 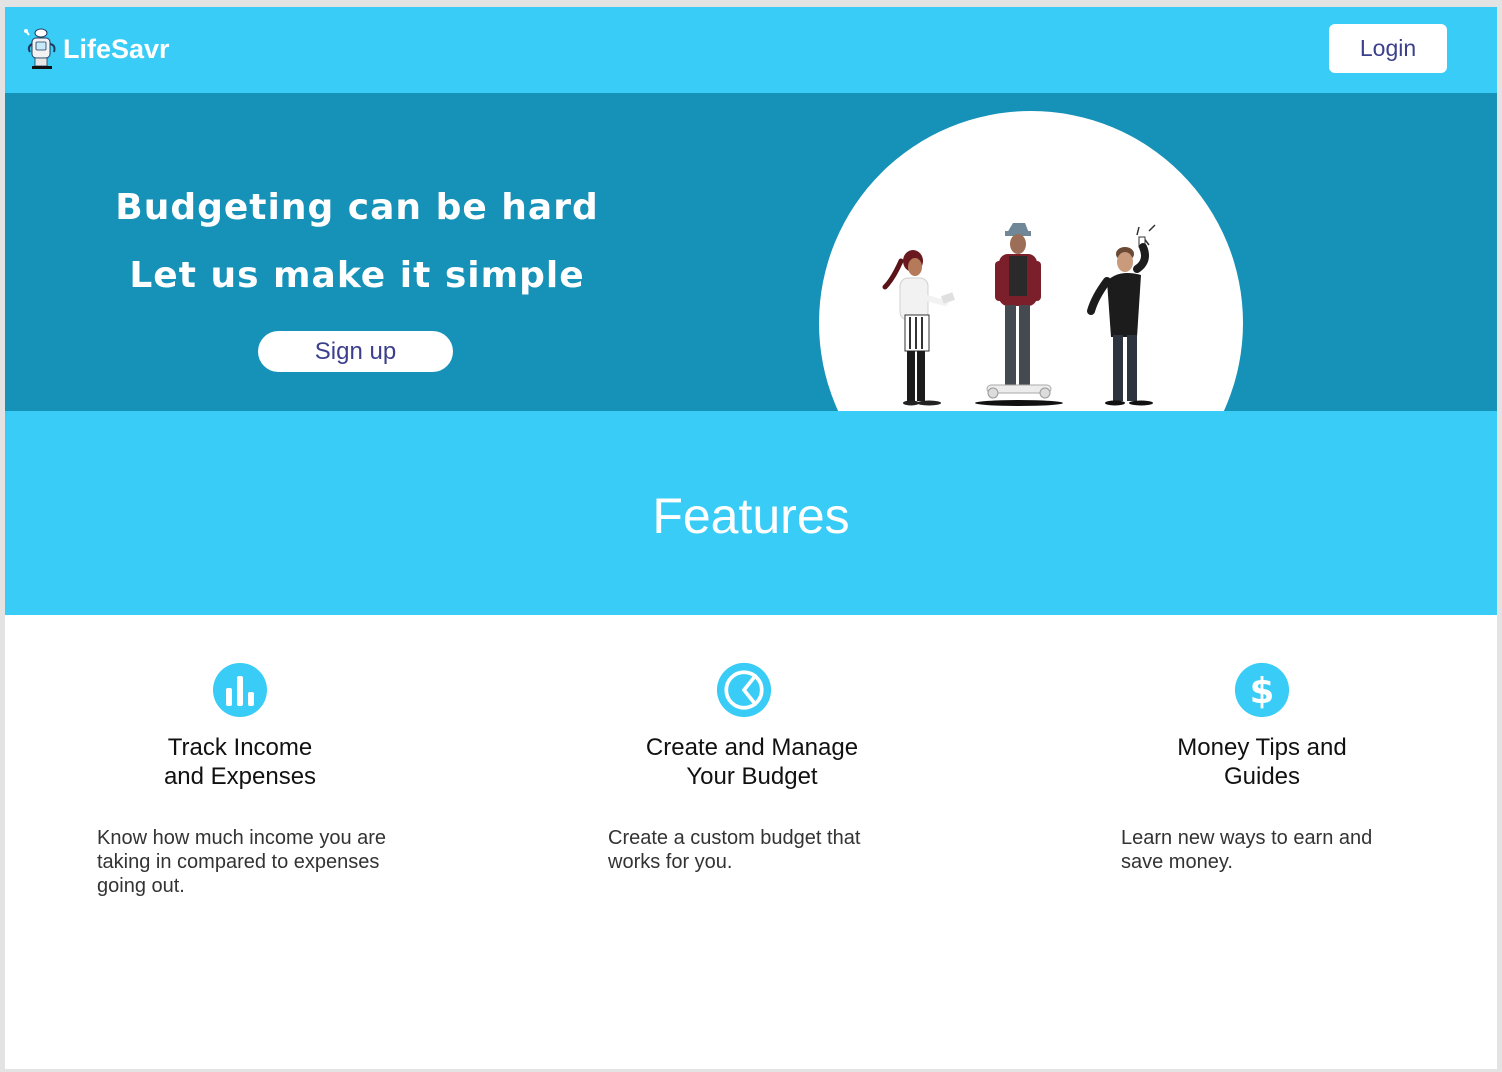 What do you see at coordinates (116, 48) in the screenshot?
I see `brand-name: LifeSavr` at bounding box center [116, 48].